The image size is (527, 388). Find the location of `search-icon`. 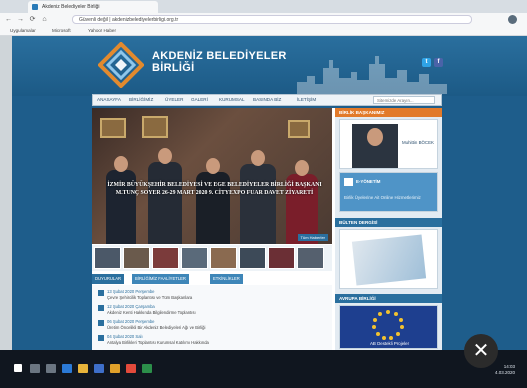

search-icon is located at coordinates (35, 368).